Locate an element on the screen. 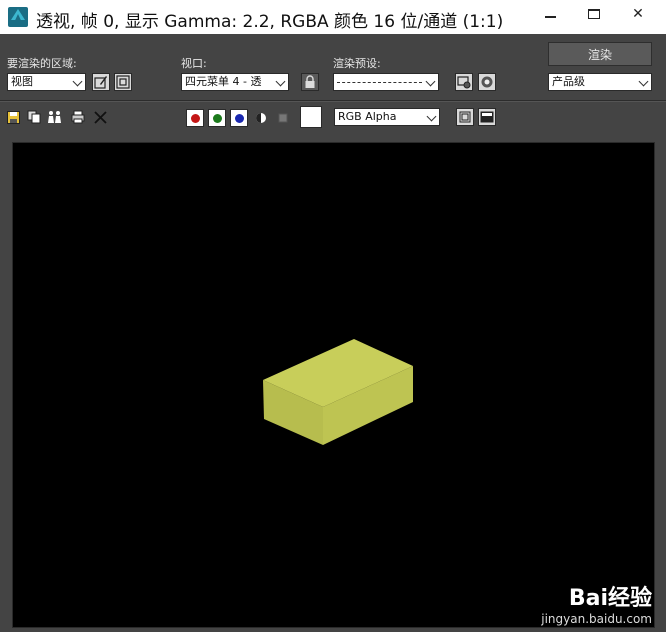 The image size is (666, 632). render-preset-select is located at coordinates (386, 82).